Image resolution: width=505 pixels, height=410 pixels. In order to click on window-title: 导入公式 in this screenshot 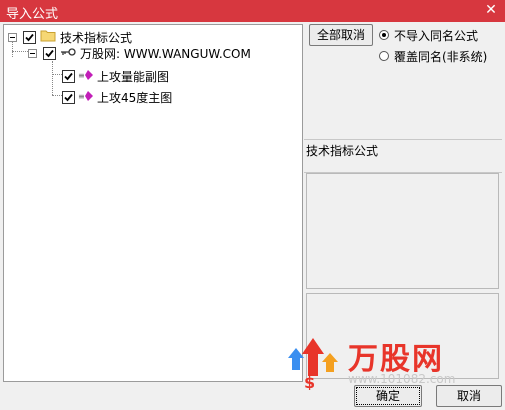, I will do `click(32, 14)`.